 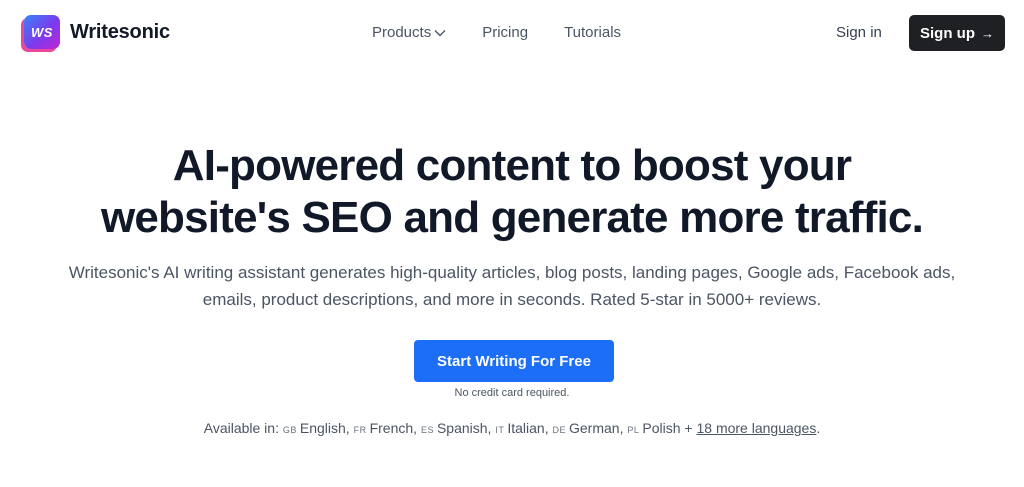 What do you see at coordinates (427, 430) in the screenshot?
I see `flag-es-icon: ES` at bounding box center [427, 430].